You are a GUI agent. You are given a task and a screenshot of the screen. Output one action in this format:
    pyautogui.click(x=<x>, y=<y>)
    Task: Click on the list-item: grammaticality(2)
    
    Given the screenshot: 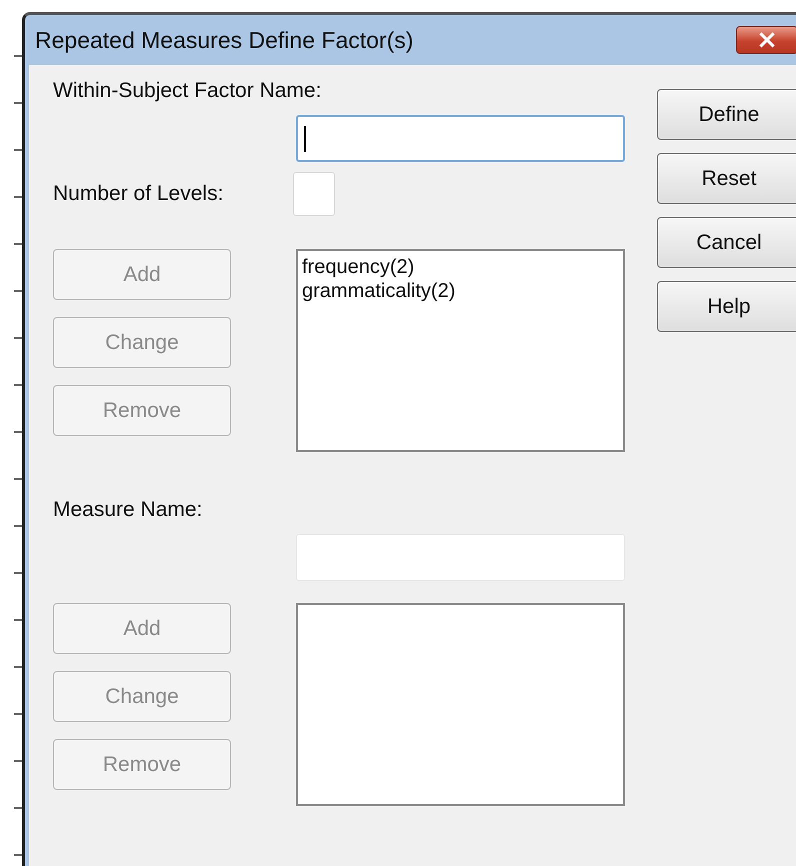 What is the action you would take?
    pyautogui.click(x=379, y=291)
    